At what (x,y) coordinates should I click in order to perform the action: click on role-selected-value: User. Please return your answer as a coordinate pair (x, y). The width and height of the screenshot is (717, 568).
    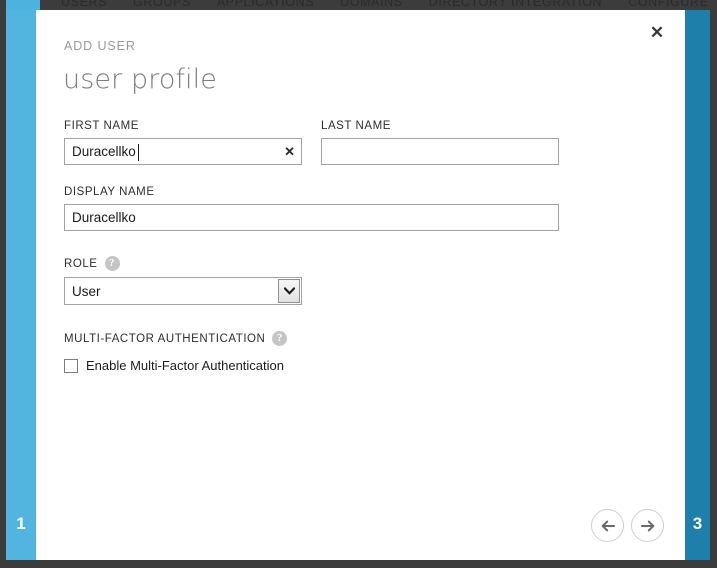
    Looking at the image, I should click on (86, 291).